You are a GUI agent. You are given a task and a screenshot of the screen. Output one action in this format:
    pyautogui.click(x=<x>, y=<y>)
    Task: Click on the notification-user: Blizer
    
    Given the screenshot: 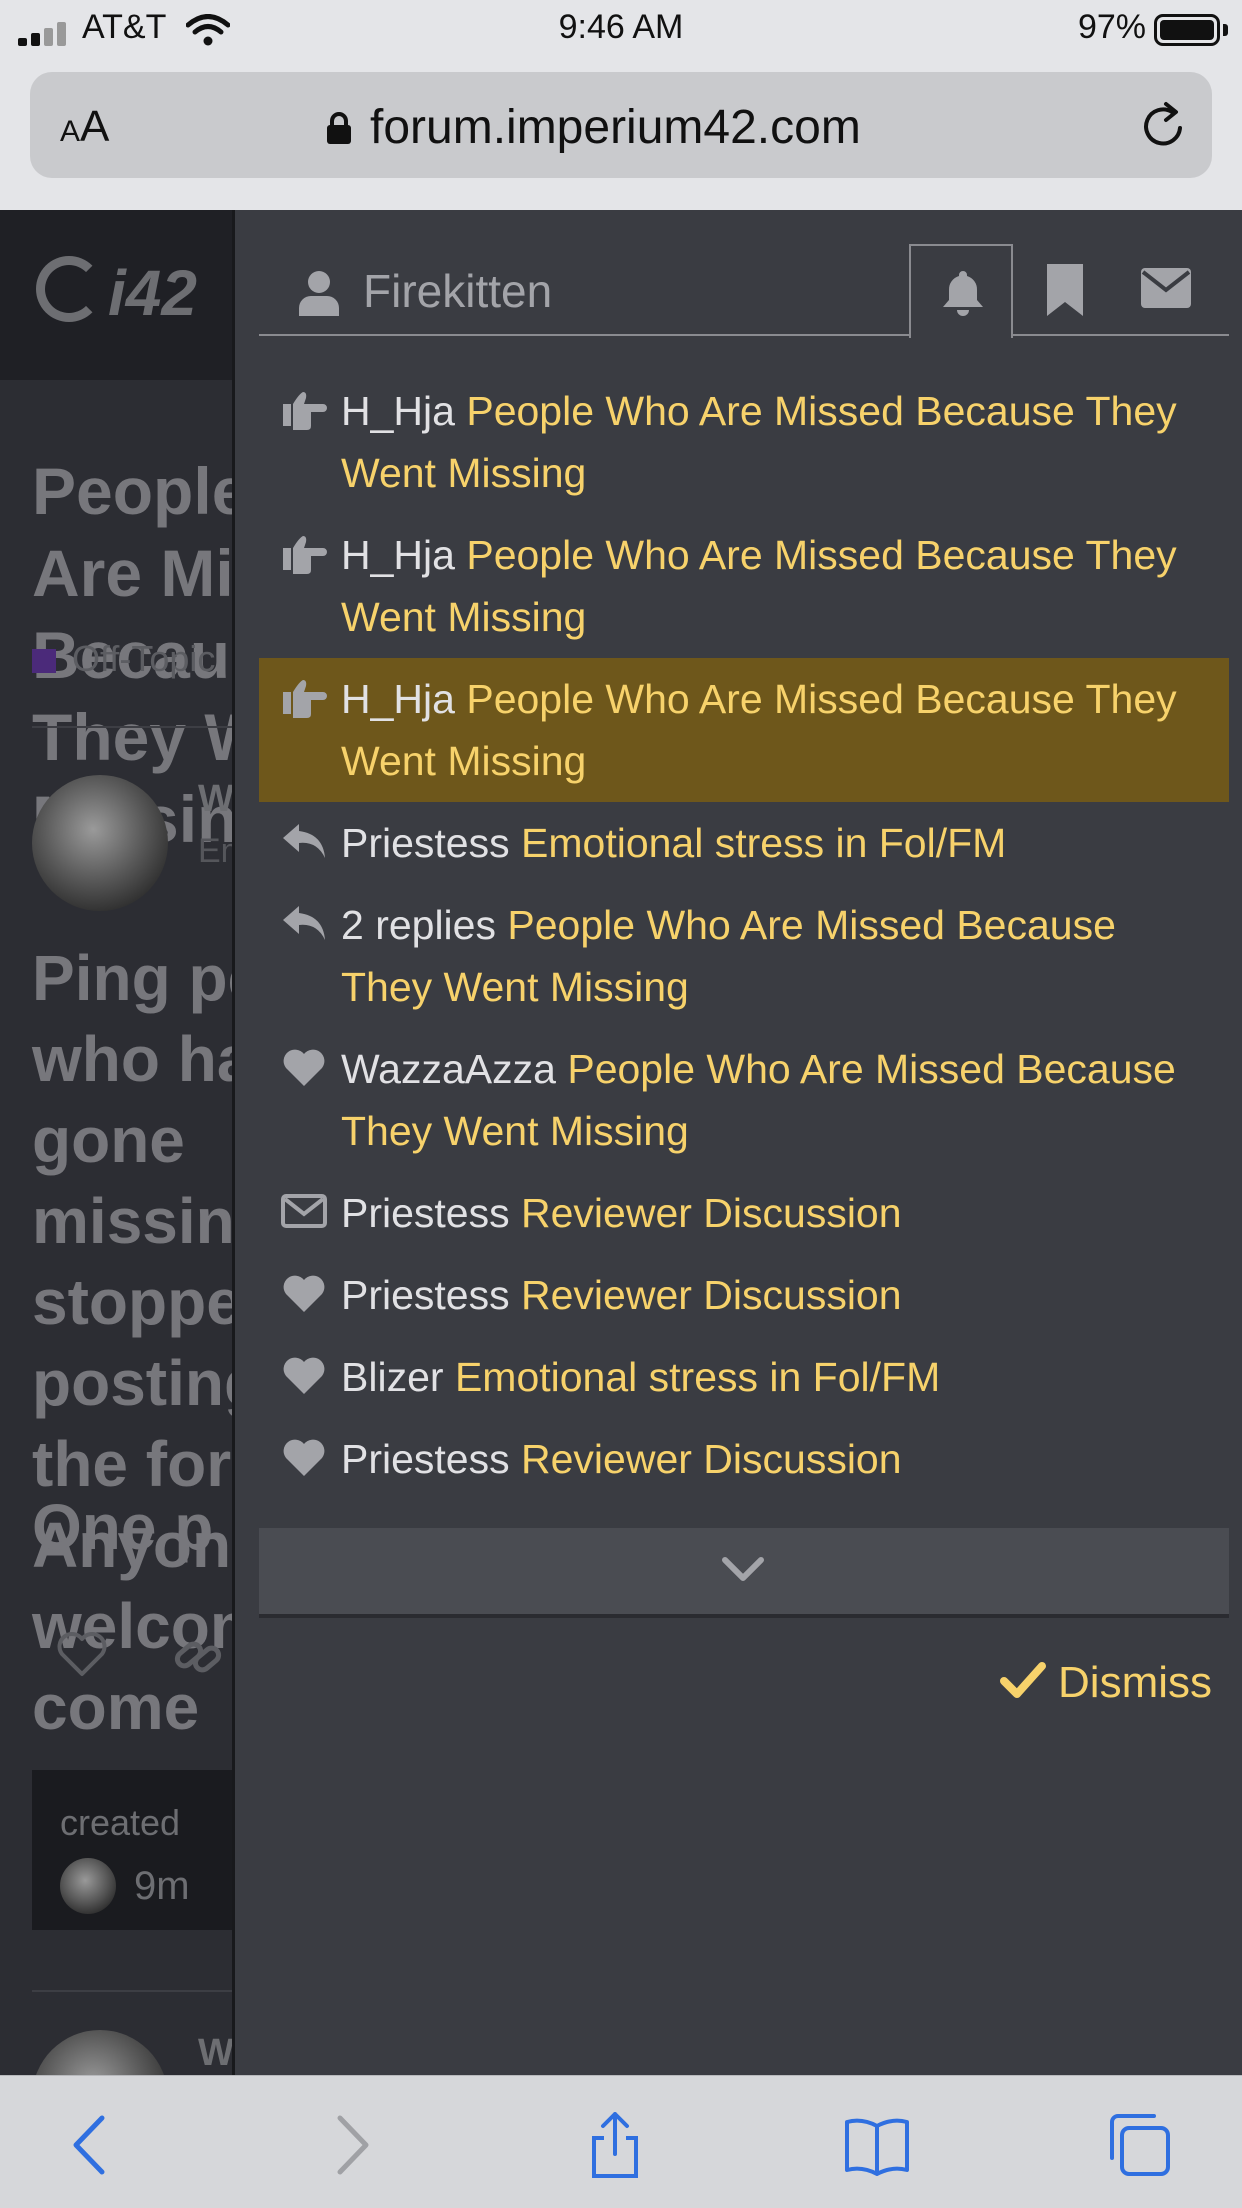 What is the action you would take?
    pyautogui.click(x=392, y=1377)
    